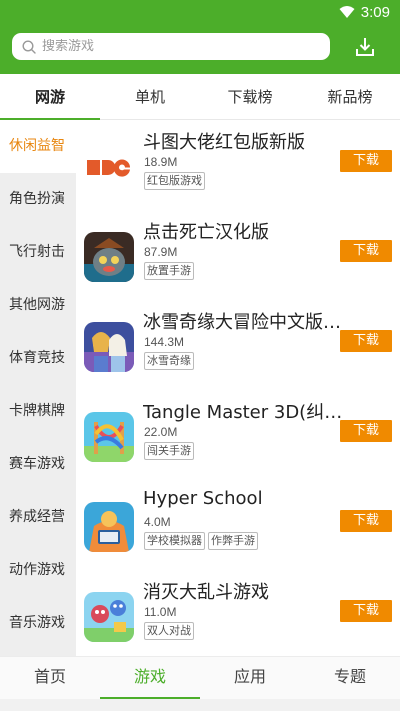 This screenshot has height=711, width=400. What do you see at coordinates (38, 358) in the screenshot?
I see `sidebar-item-sports: 体育竞技` at bounding box center [38, 358].